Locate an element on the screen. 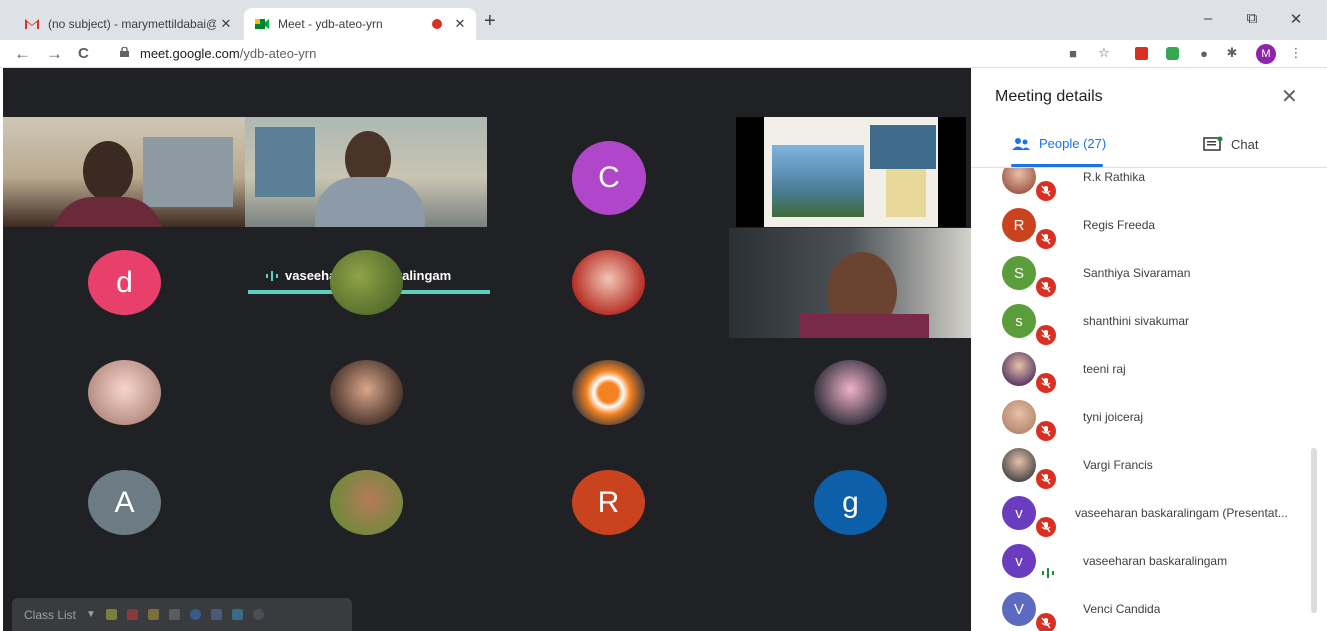  participant-list-avatar: v is located at coordinates (1019, 513).